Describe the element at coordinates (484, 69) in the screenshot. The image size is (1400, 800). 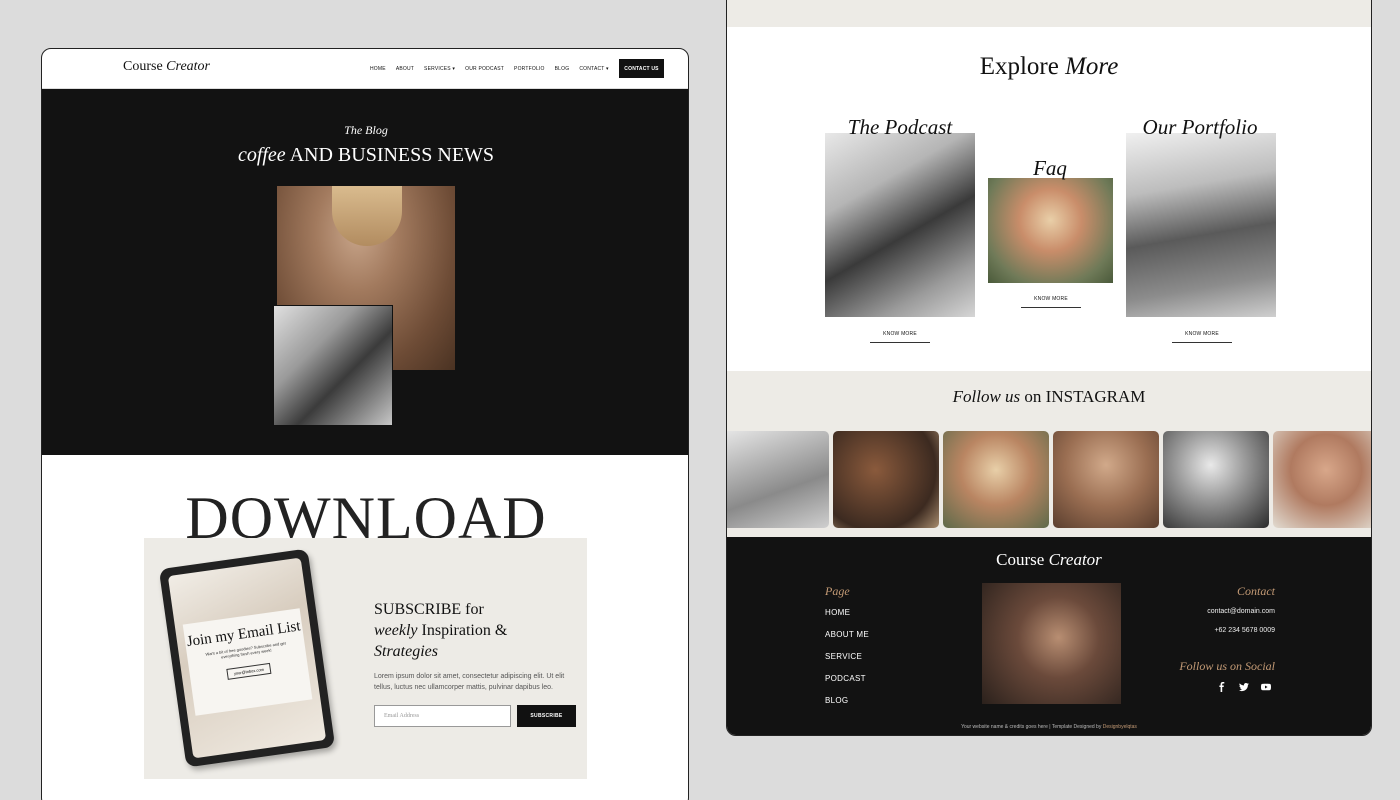
I see `nav-link-podcast: OUR PODCAST` at that location.